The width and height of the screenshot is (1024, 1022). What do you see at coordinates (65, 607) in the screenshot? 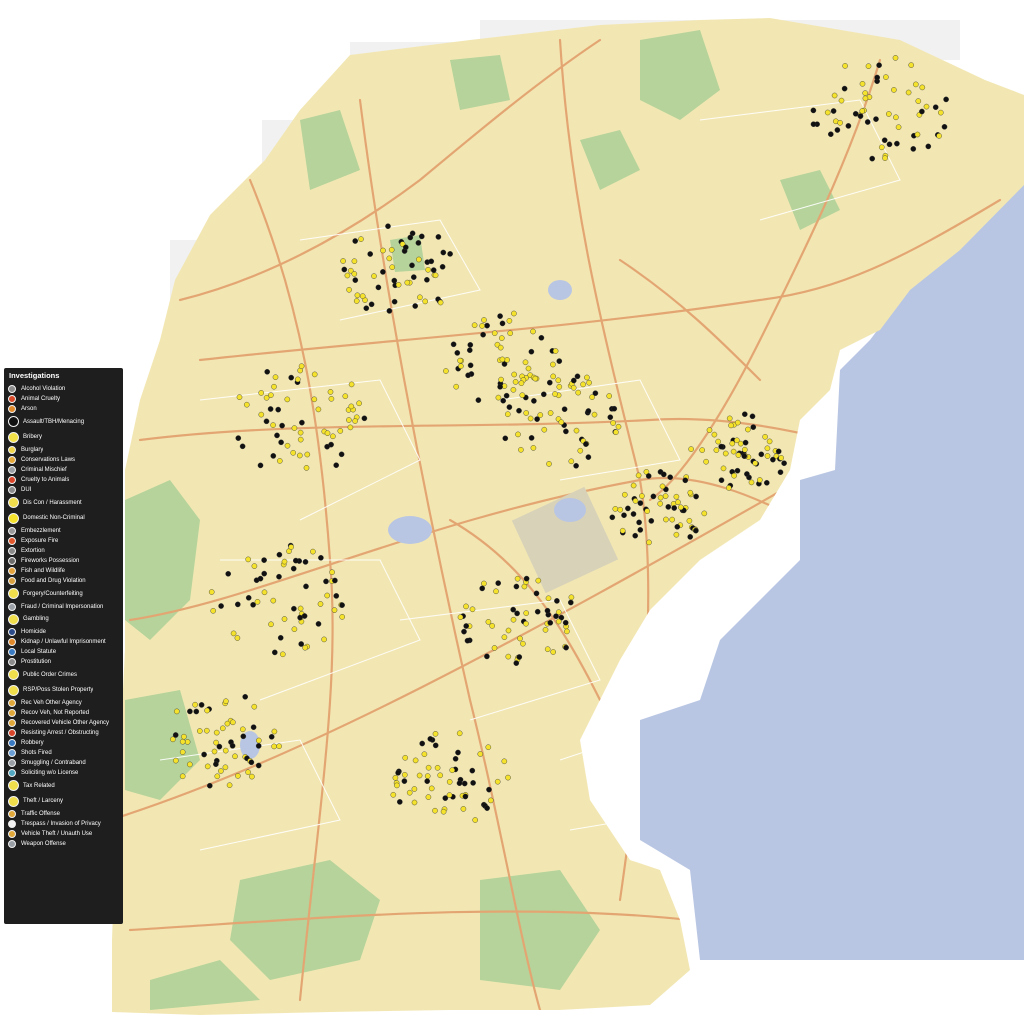
I see `legend-item: Fraud / Criminal Impersonation` at bounding box center [65, 607].